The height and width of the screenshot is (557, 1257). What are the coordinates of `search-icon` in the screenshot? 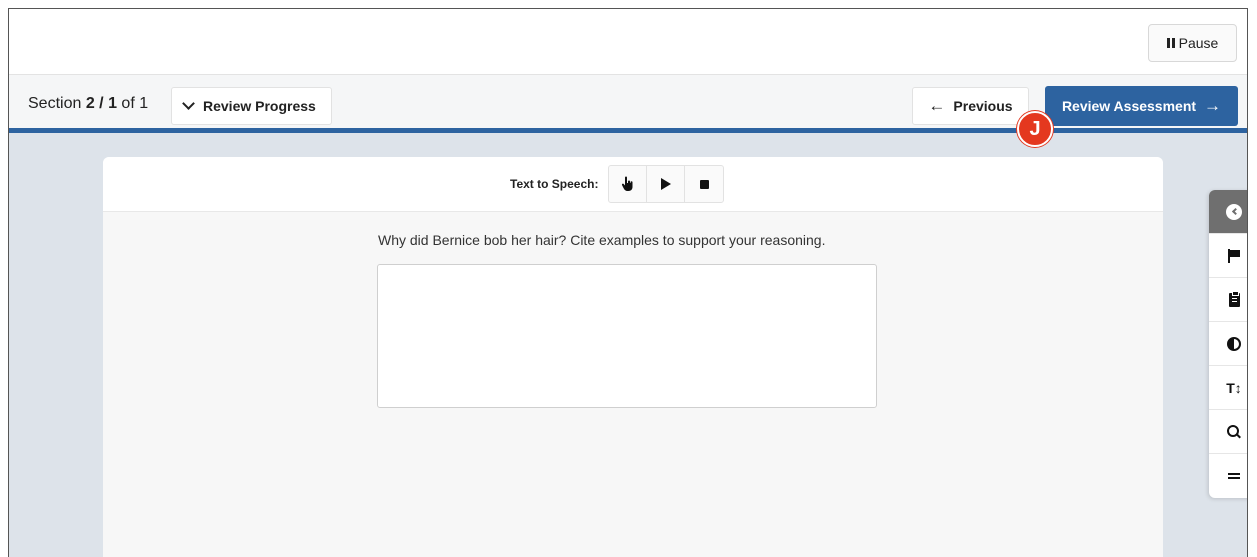 It's located at (1234, 431).